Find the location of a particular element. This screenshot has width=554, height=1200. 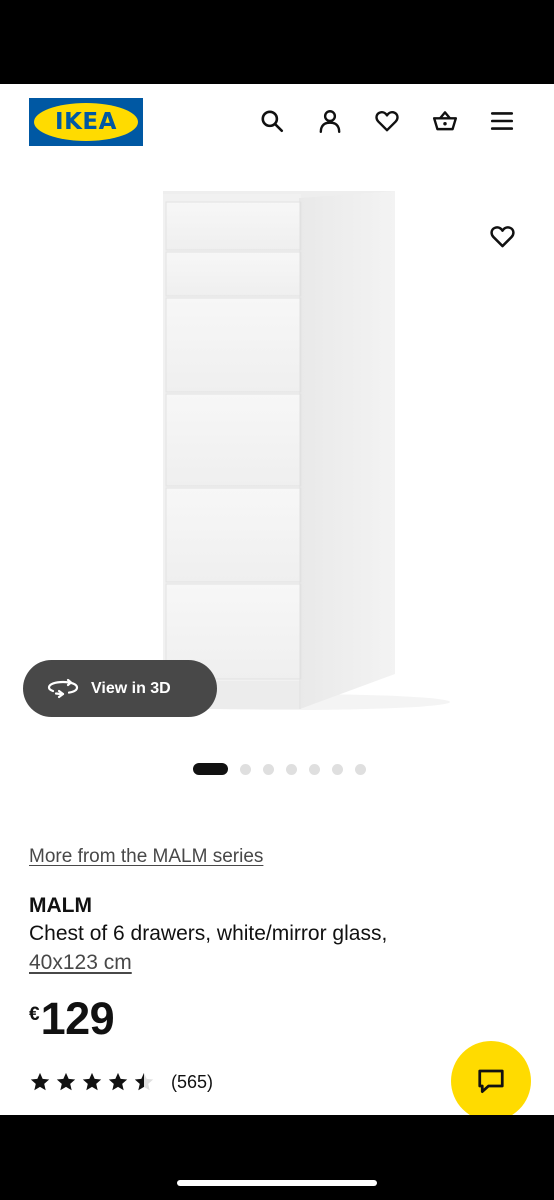

status-bar is located at coordinates (277, 42).